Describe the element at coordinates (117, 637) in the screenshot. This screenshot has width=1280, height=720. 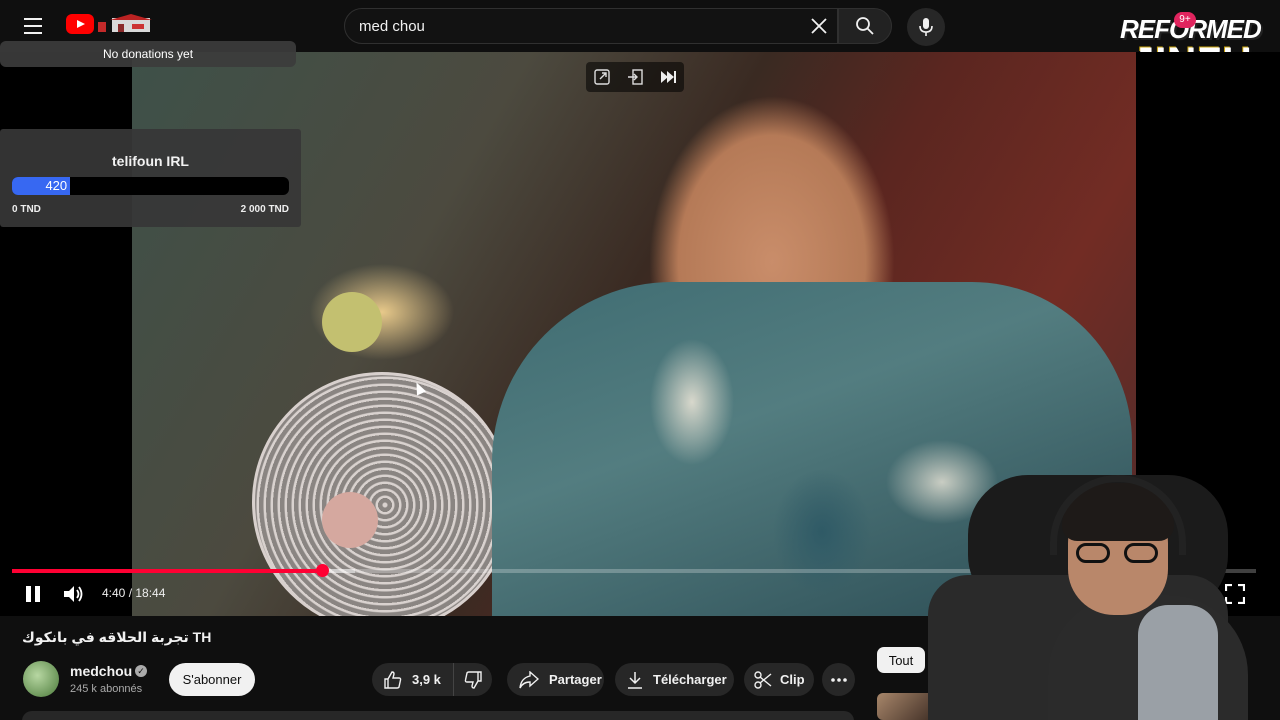
I see `video-title: تجربة الحلاقه في بانكوك TH` at that location.